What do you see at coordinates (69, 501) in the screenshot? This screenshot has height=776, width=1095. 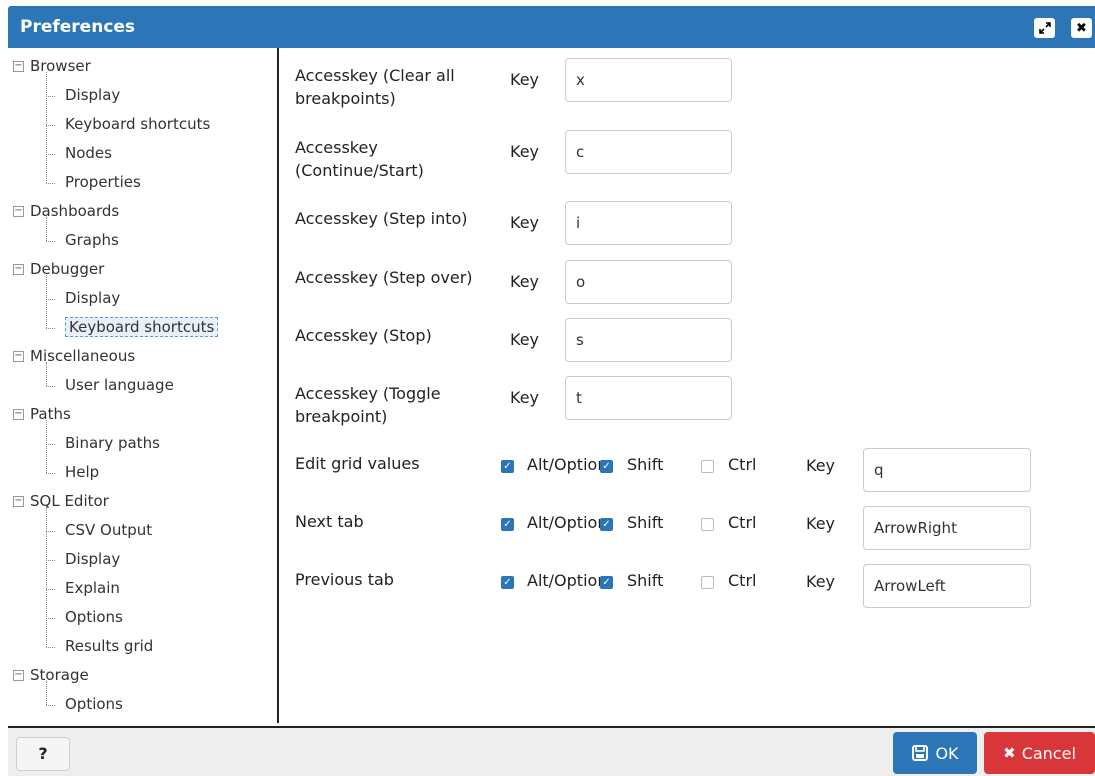 I see `tree-group-label: SQL Editor` at bounding box center [69, 501].